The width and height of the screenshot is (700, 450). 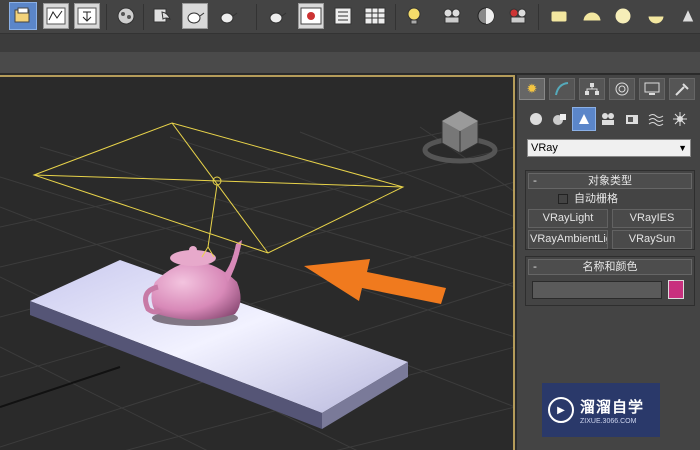 What do you see at coordinates (682, 89) in the screenshot?
I see `utilities-tab` at bounding box center [682, 89].